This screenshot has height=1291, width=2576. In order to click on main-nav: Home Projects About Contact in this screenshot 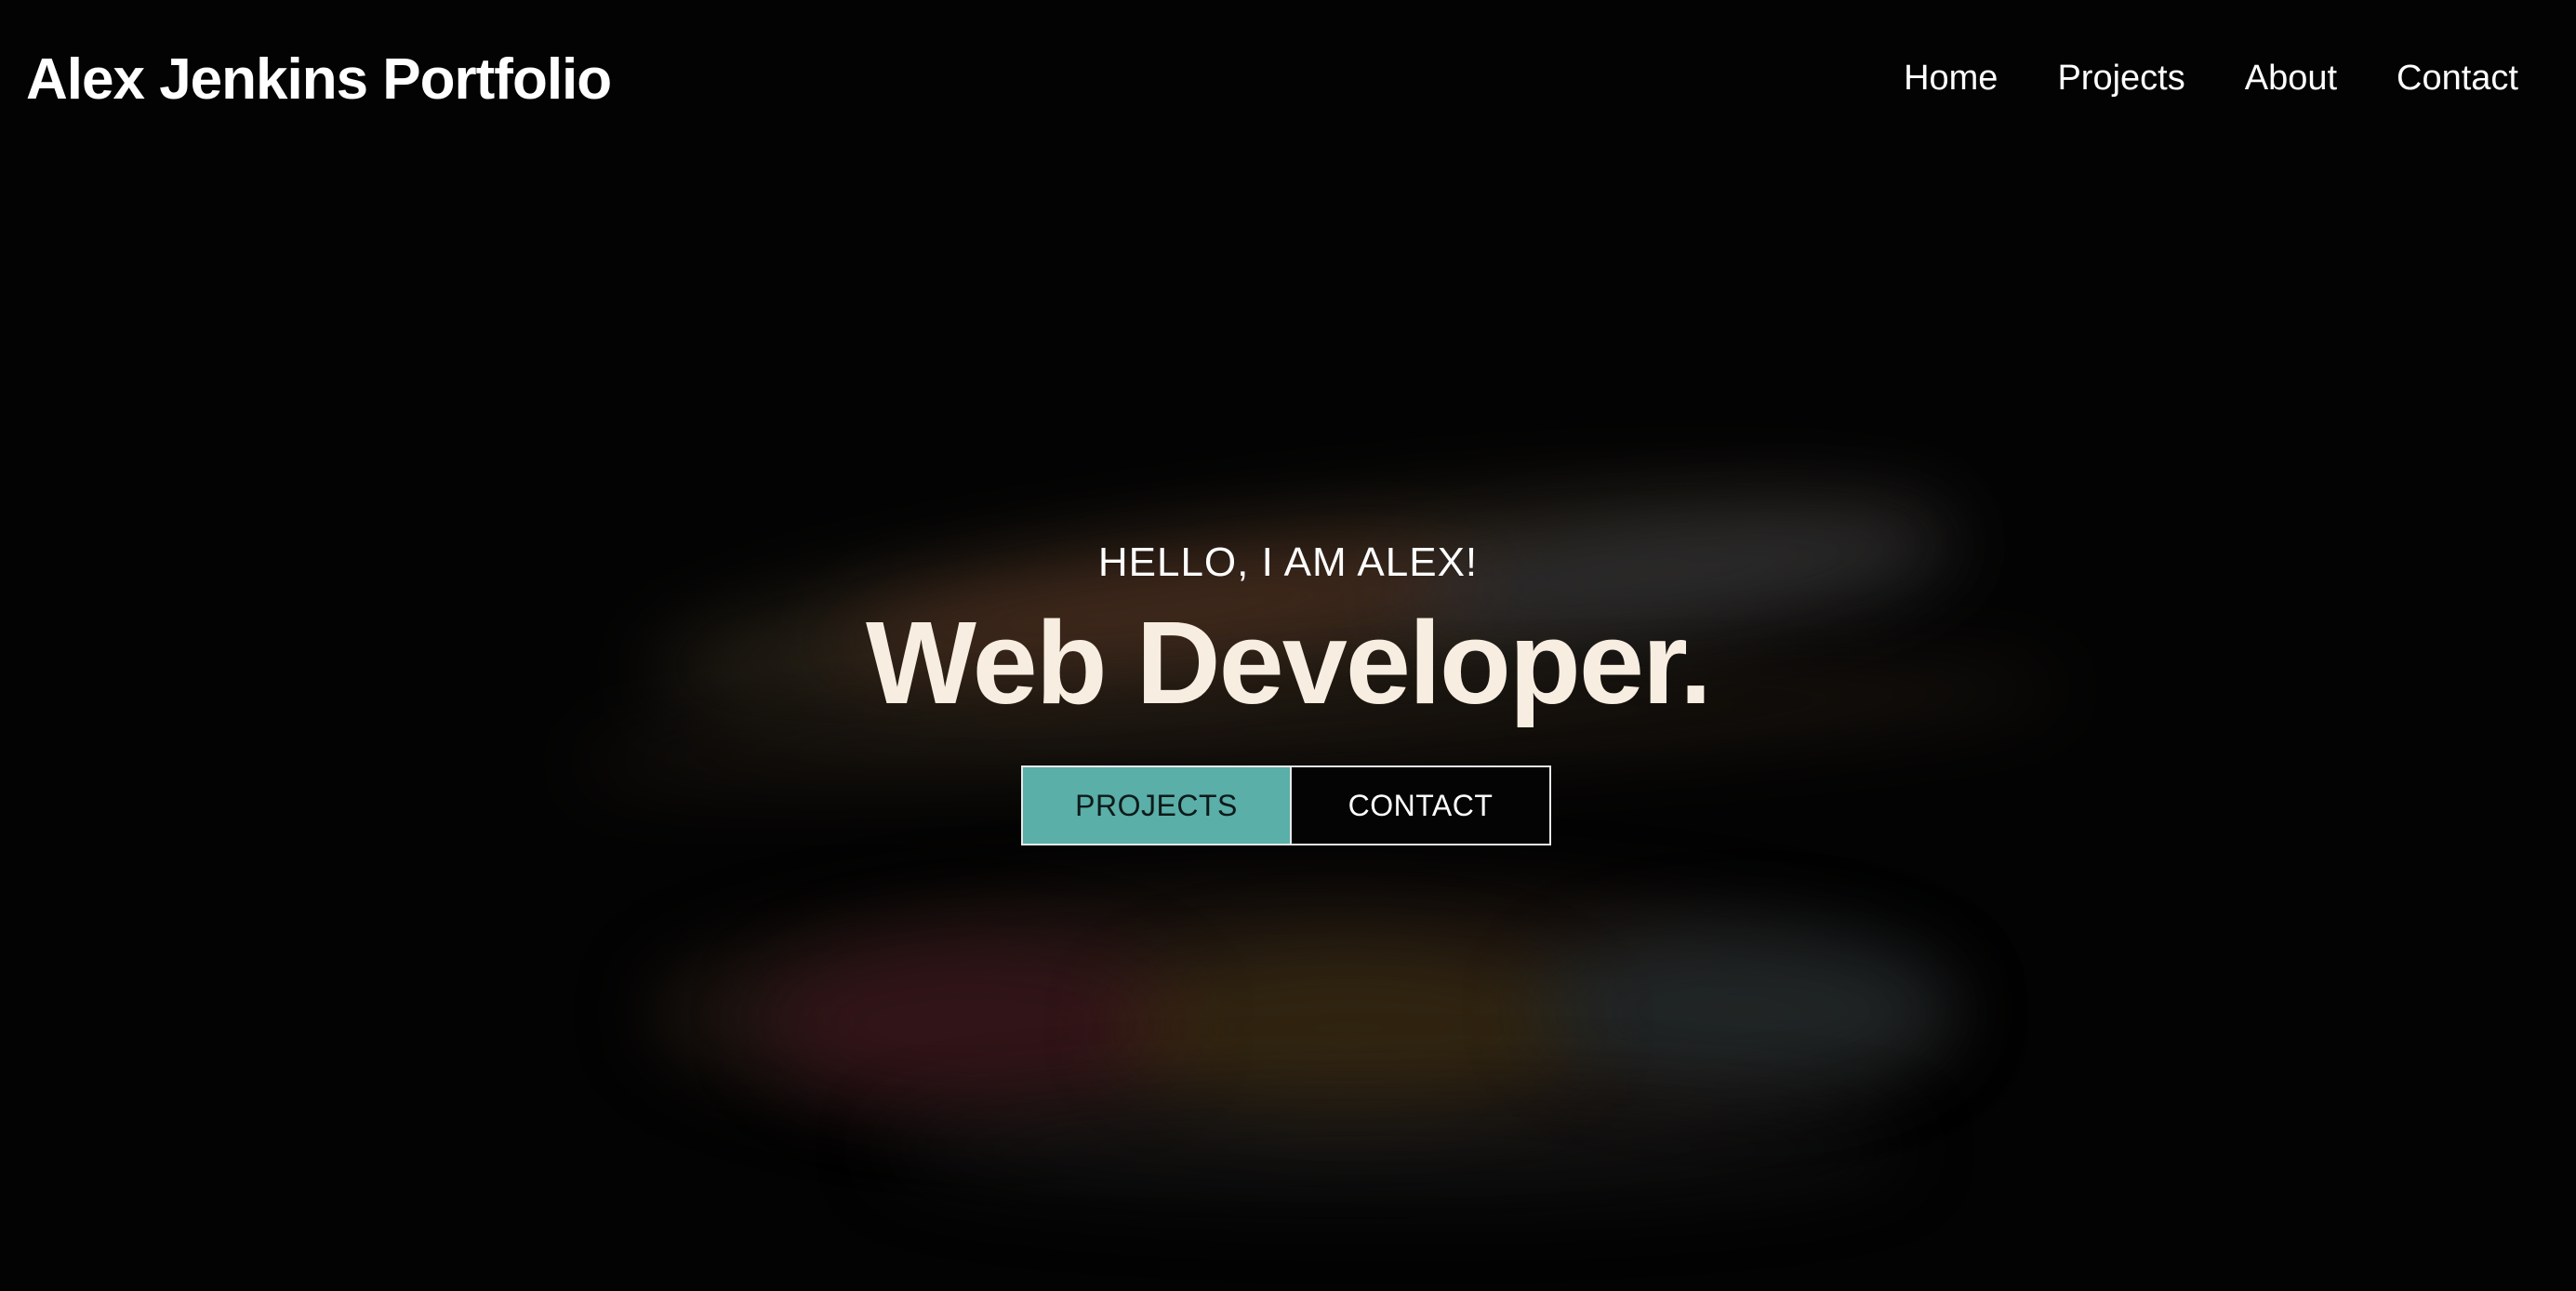, I will do `click(2211, 79)`.